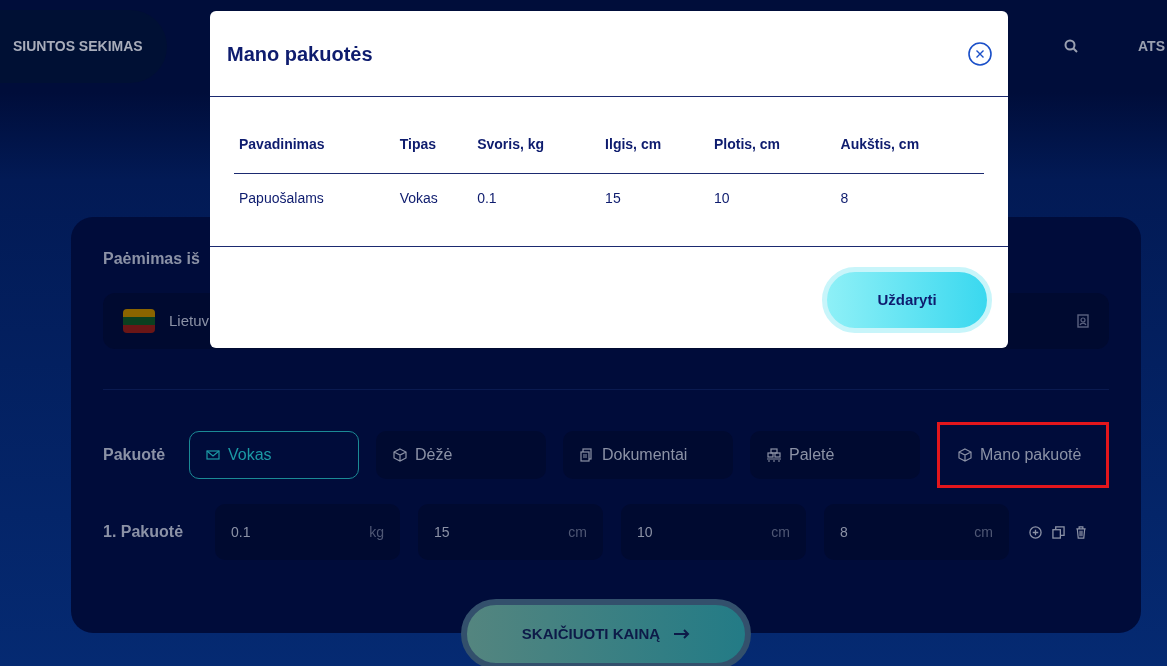 This screenshot has width=1167, height=666. Describe the element at coordinates (152, 259) in the screenshot. I see `pickup-label: Paėmimas iš` at that location.